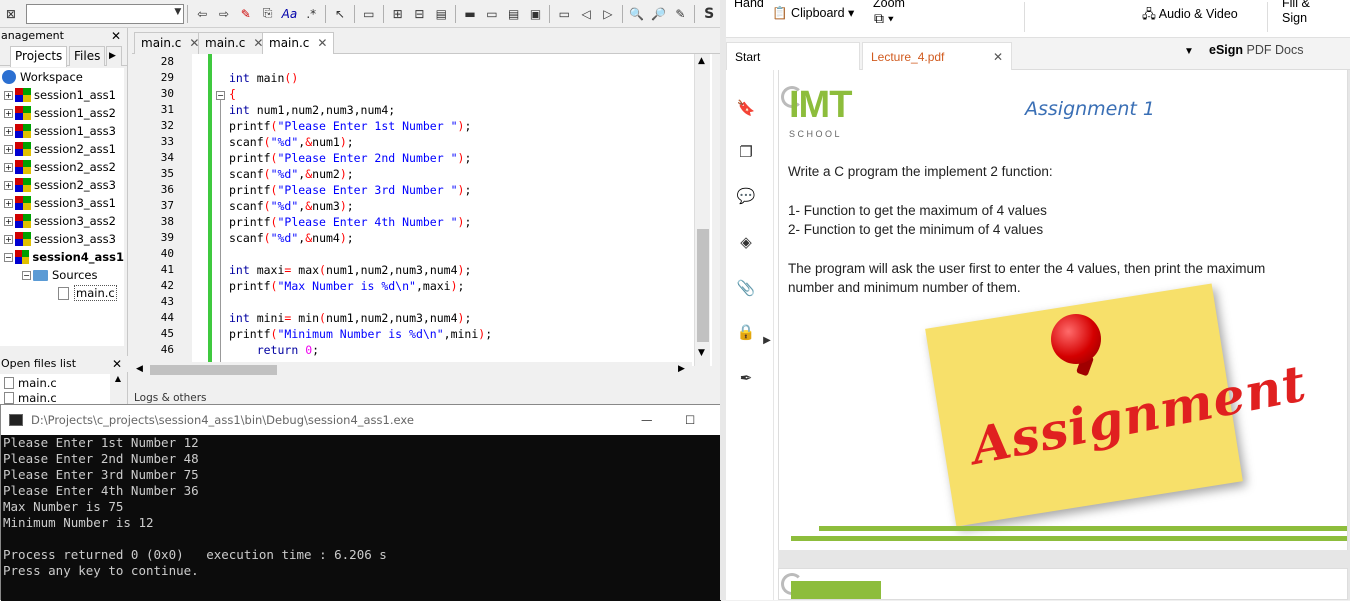 Image resolution: width=1350 pixels, height=601 pixels. What do you see at coordinates (746, 332) in the screenshot?
I see `lock-icon: 🔒` at bounding box center [746, 332].